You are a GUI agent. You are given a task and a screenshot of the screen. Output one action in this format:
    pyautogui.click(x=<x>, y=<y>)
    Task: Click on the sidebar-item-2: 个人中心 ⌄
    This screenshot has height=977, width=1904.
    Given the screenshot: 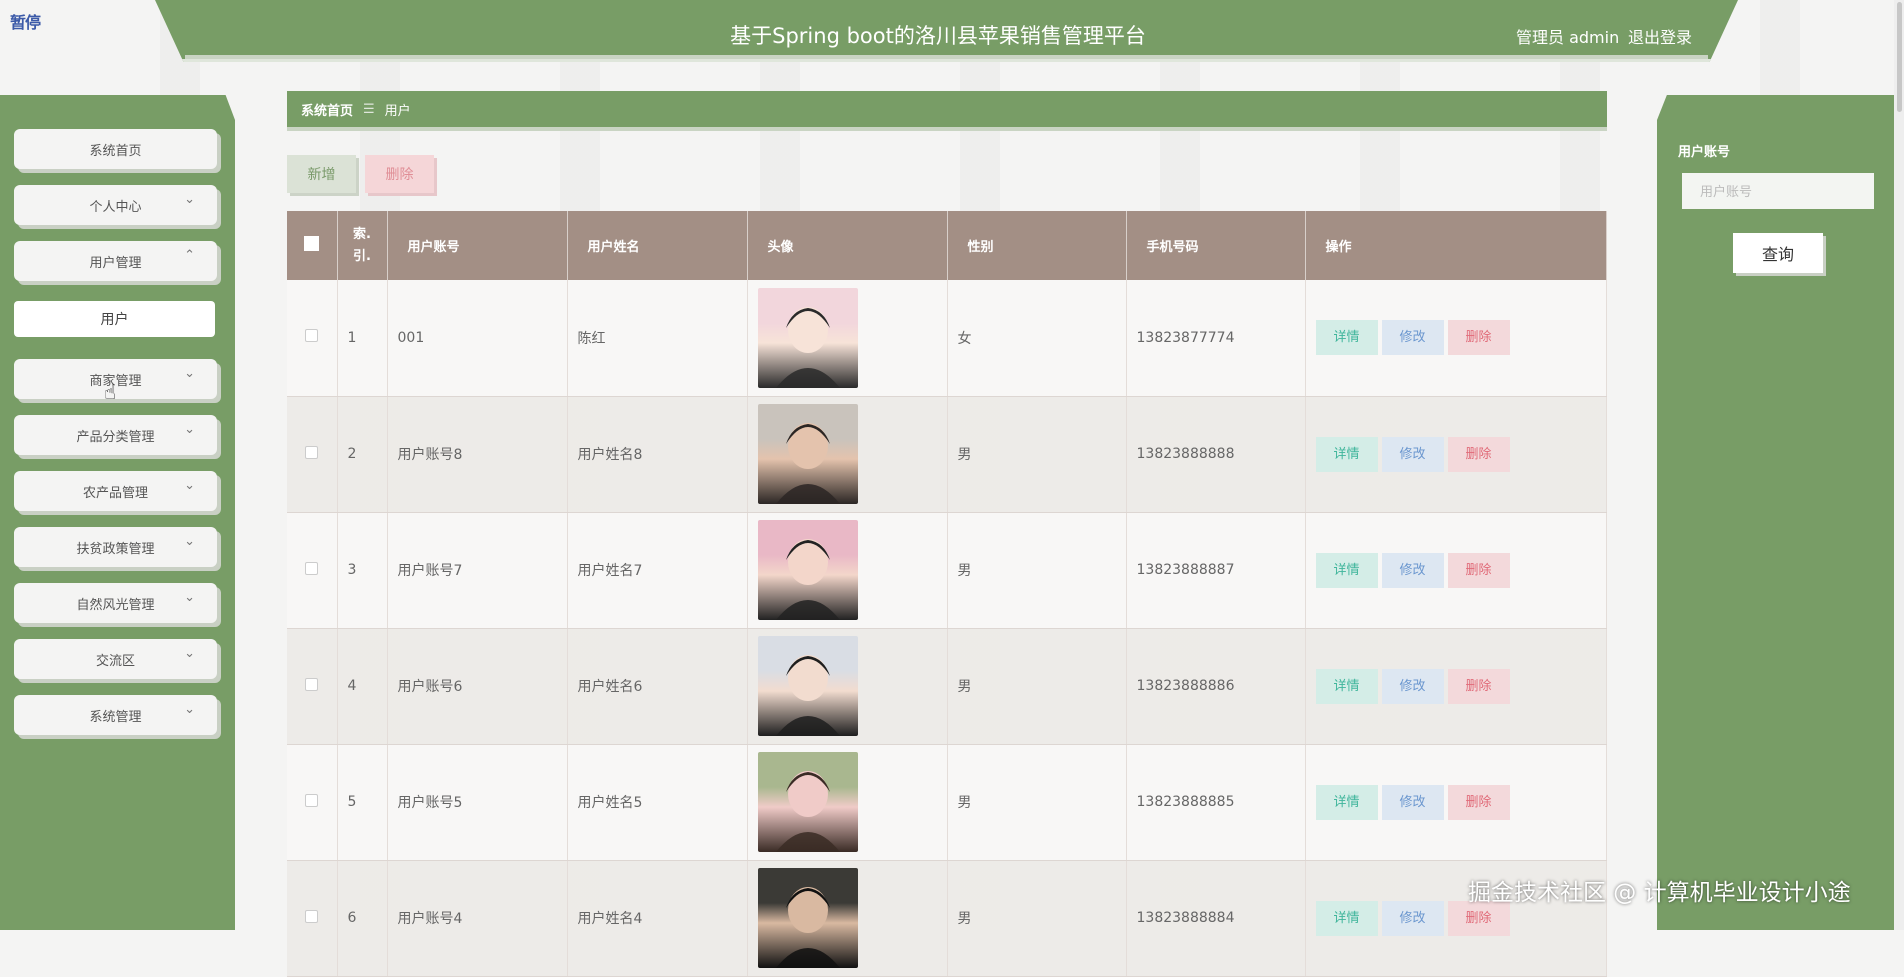 What is the action you would take?
    pyautogui.click(x=115, y=205)
    